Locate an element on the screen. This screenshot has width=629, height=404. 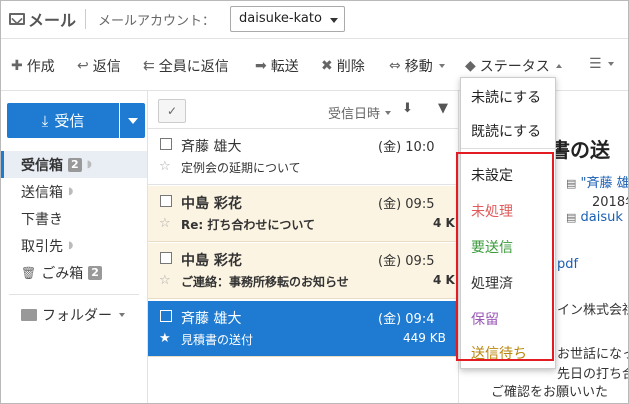
forward-label: 転送 is located at coordinates (284, 67).